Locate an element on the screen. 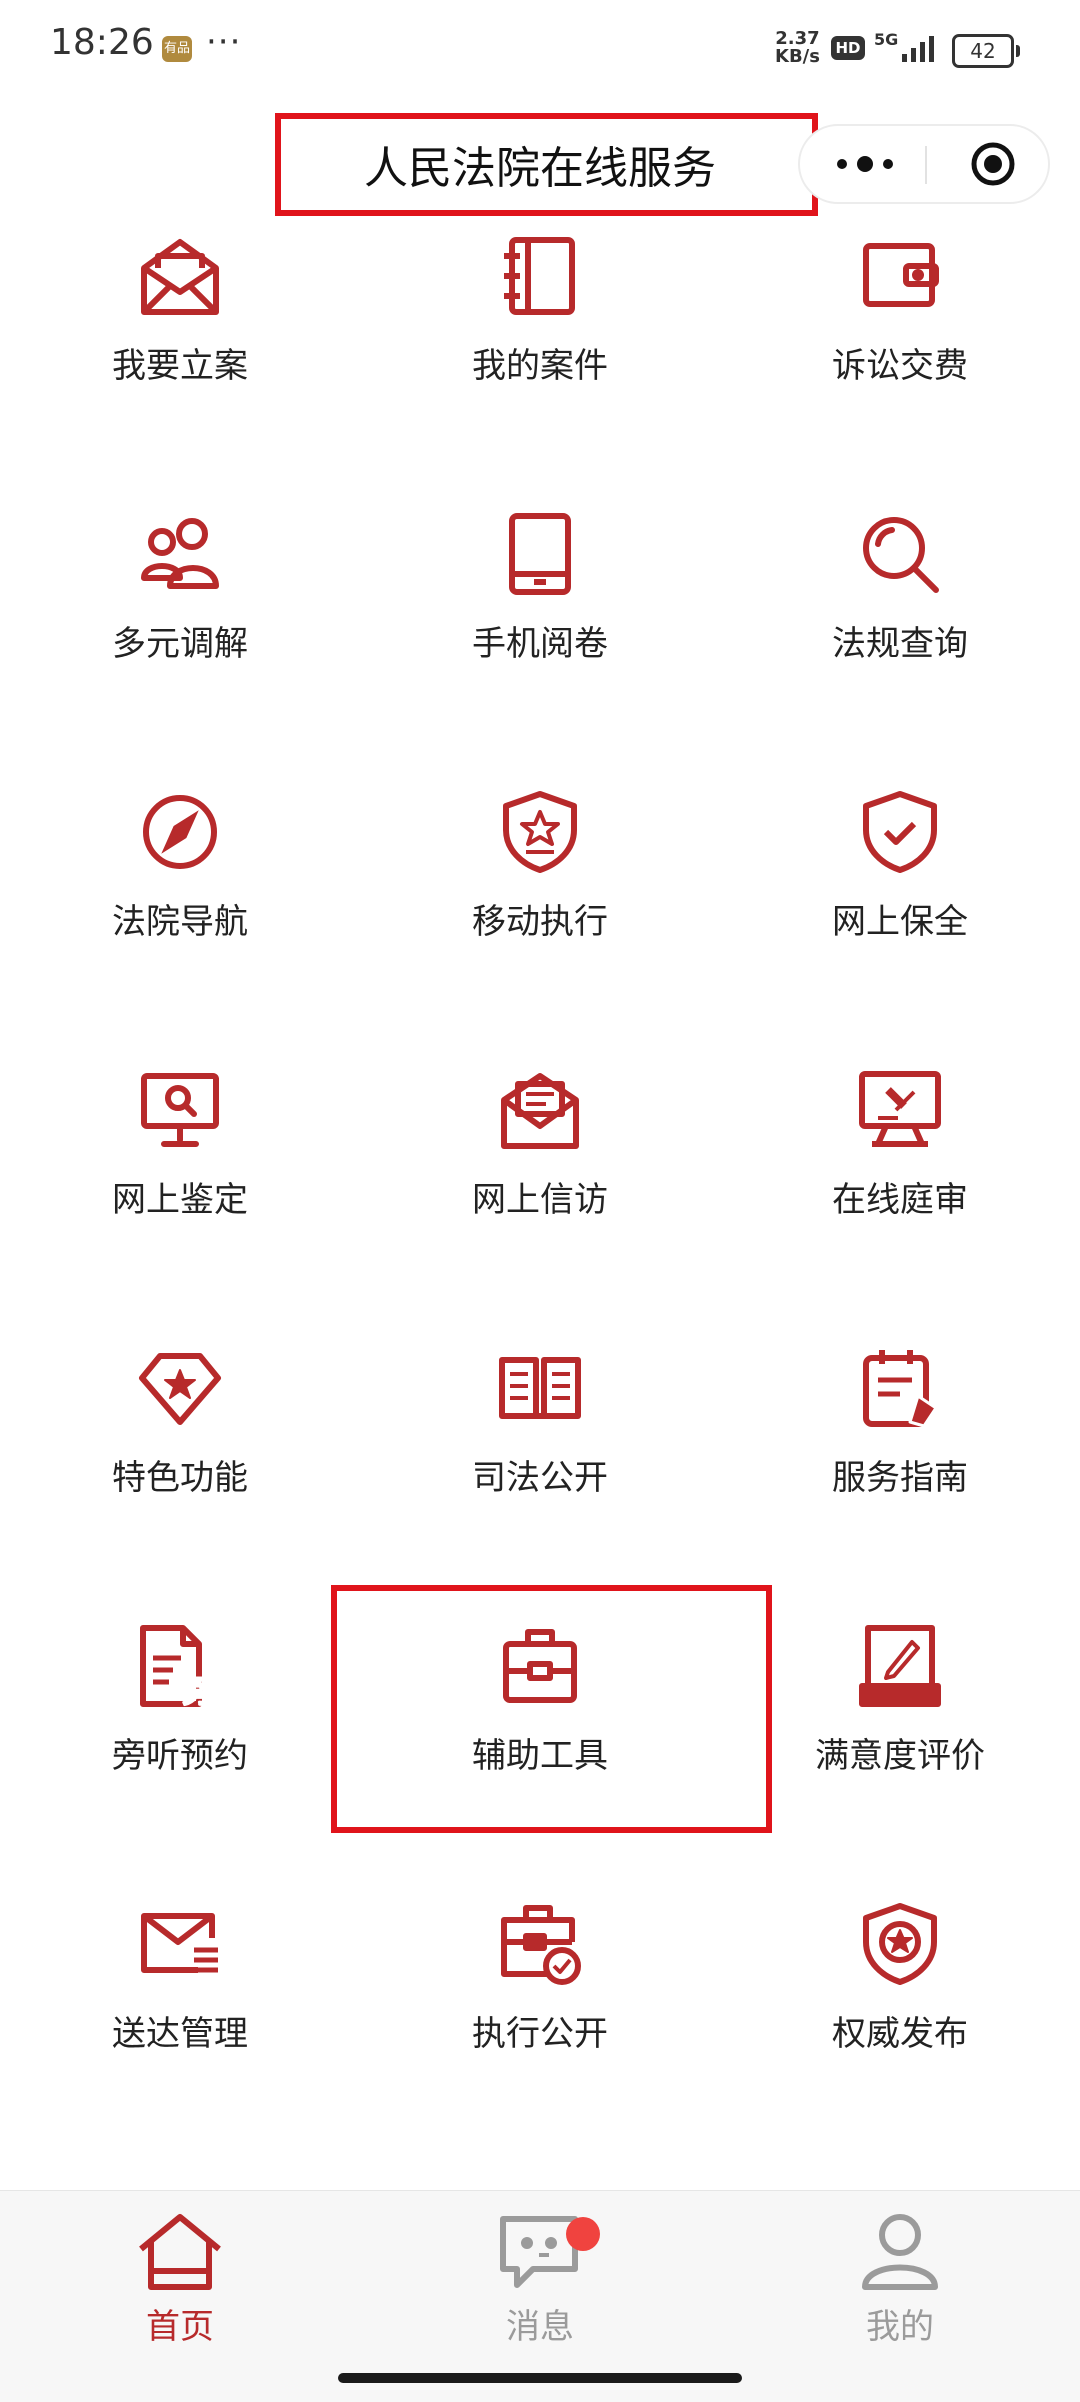  shield-check-icon is located at coordinates (900, 832).